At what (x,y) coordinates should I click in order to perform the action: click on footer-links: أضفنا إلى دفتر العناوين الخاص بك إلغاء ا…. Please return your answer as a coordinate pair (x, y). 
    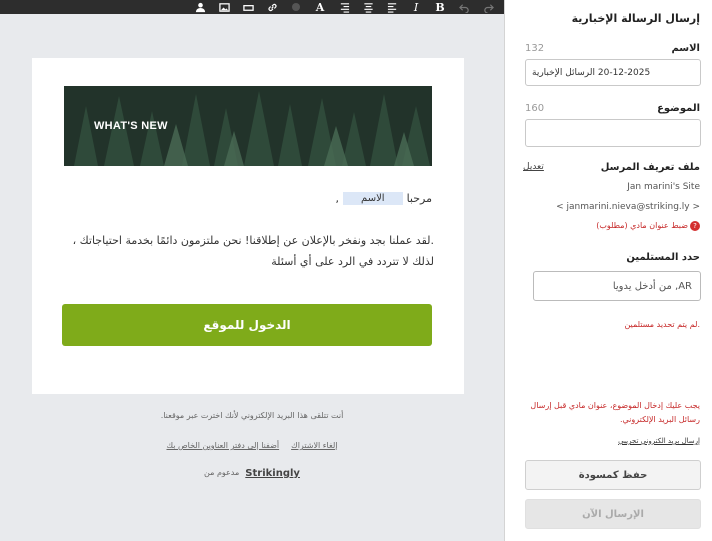
    Looking at the image, I should click on (252, 445).